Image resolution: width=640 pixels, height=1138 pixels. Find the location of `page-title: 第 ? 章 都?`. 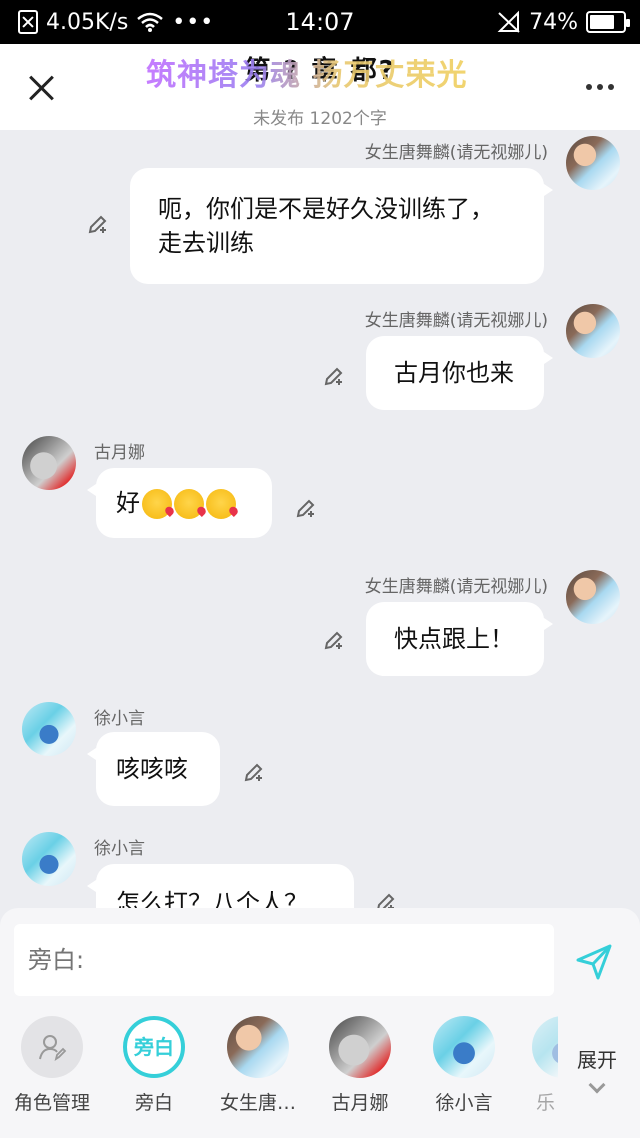

page-title: 第 ? 章 都? is located at coordinates (320, 71).